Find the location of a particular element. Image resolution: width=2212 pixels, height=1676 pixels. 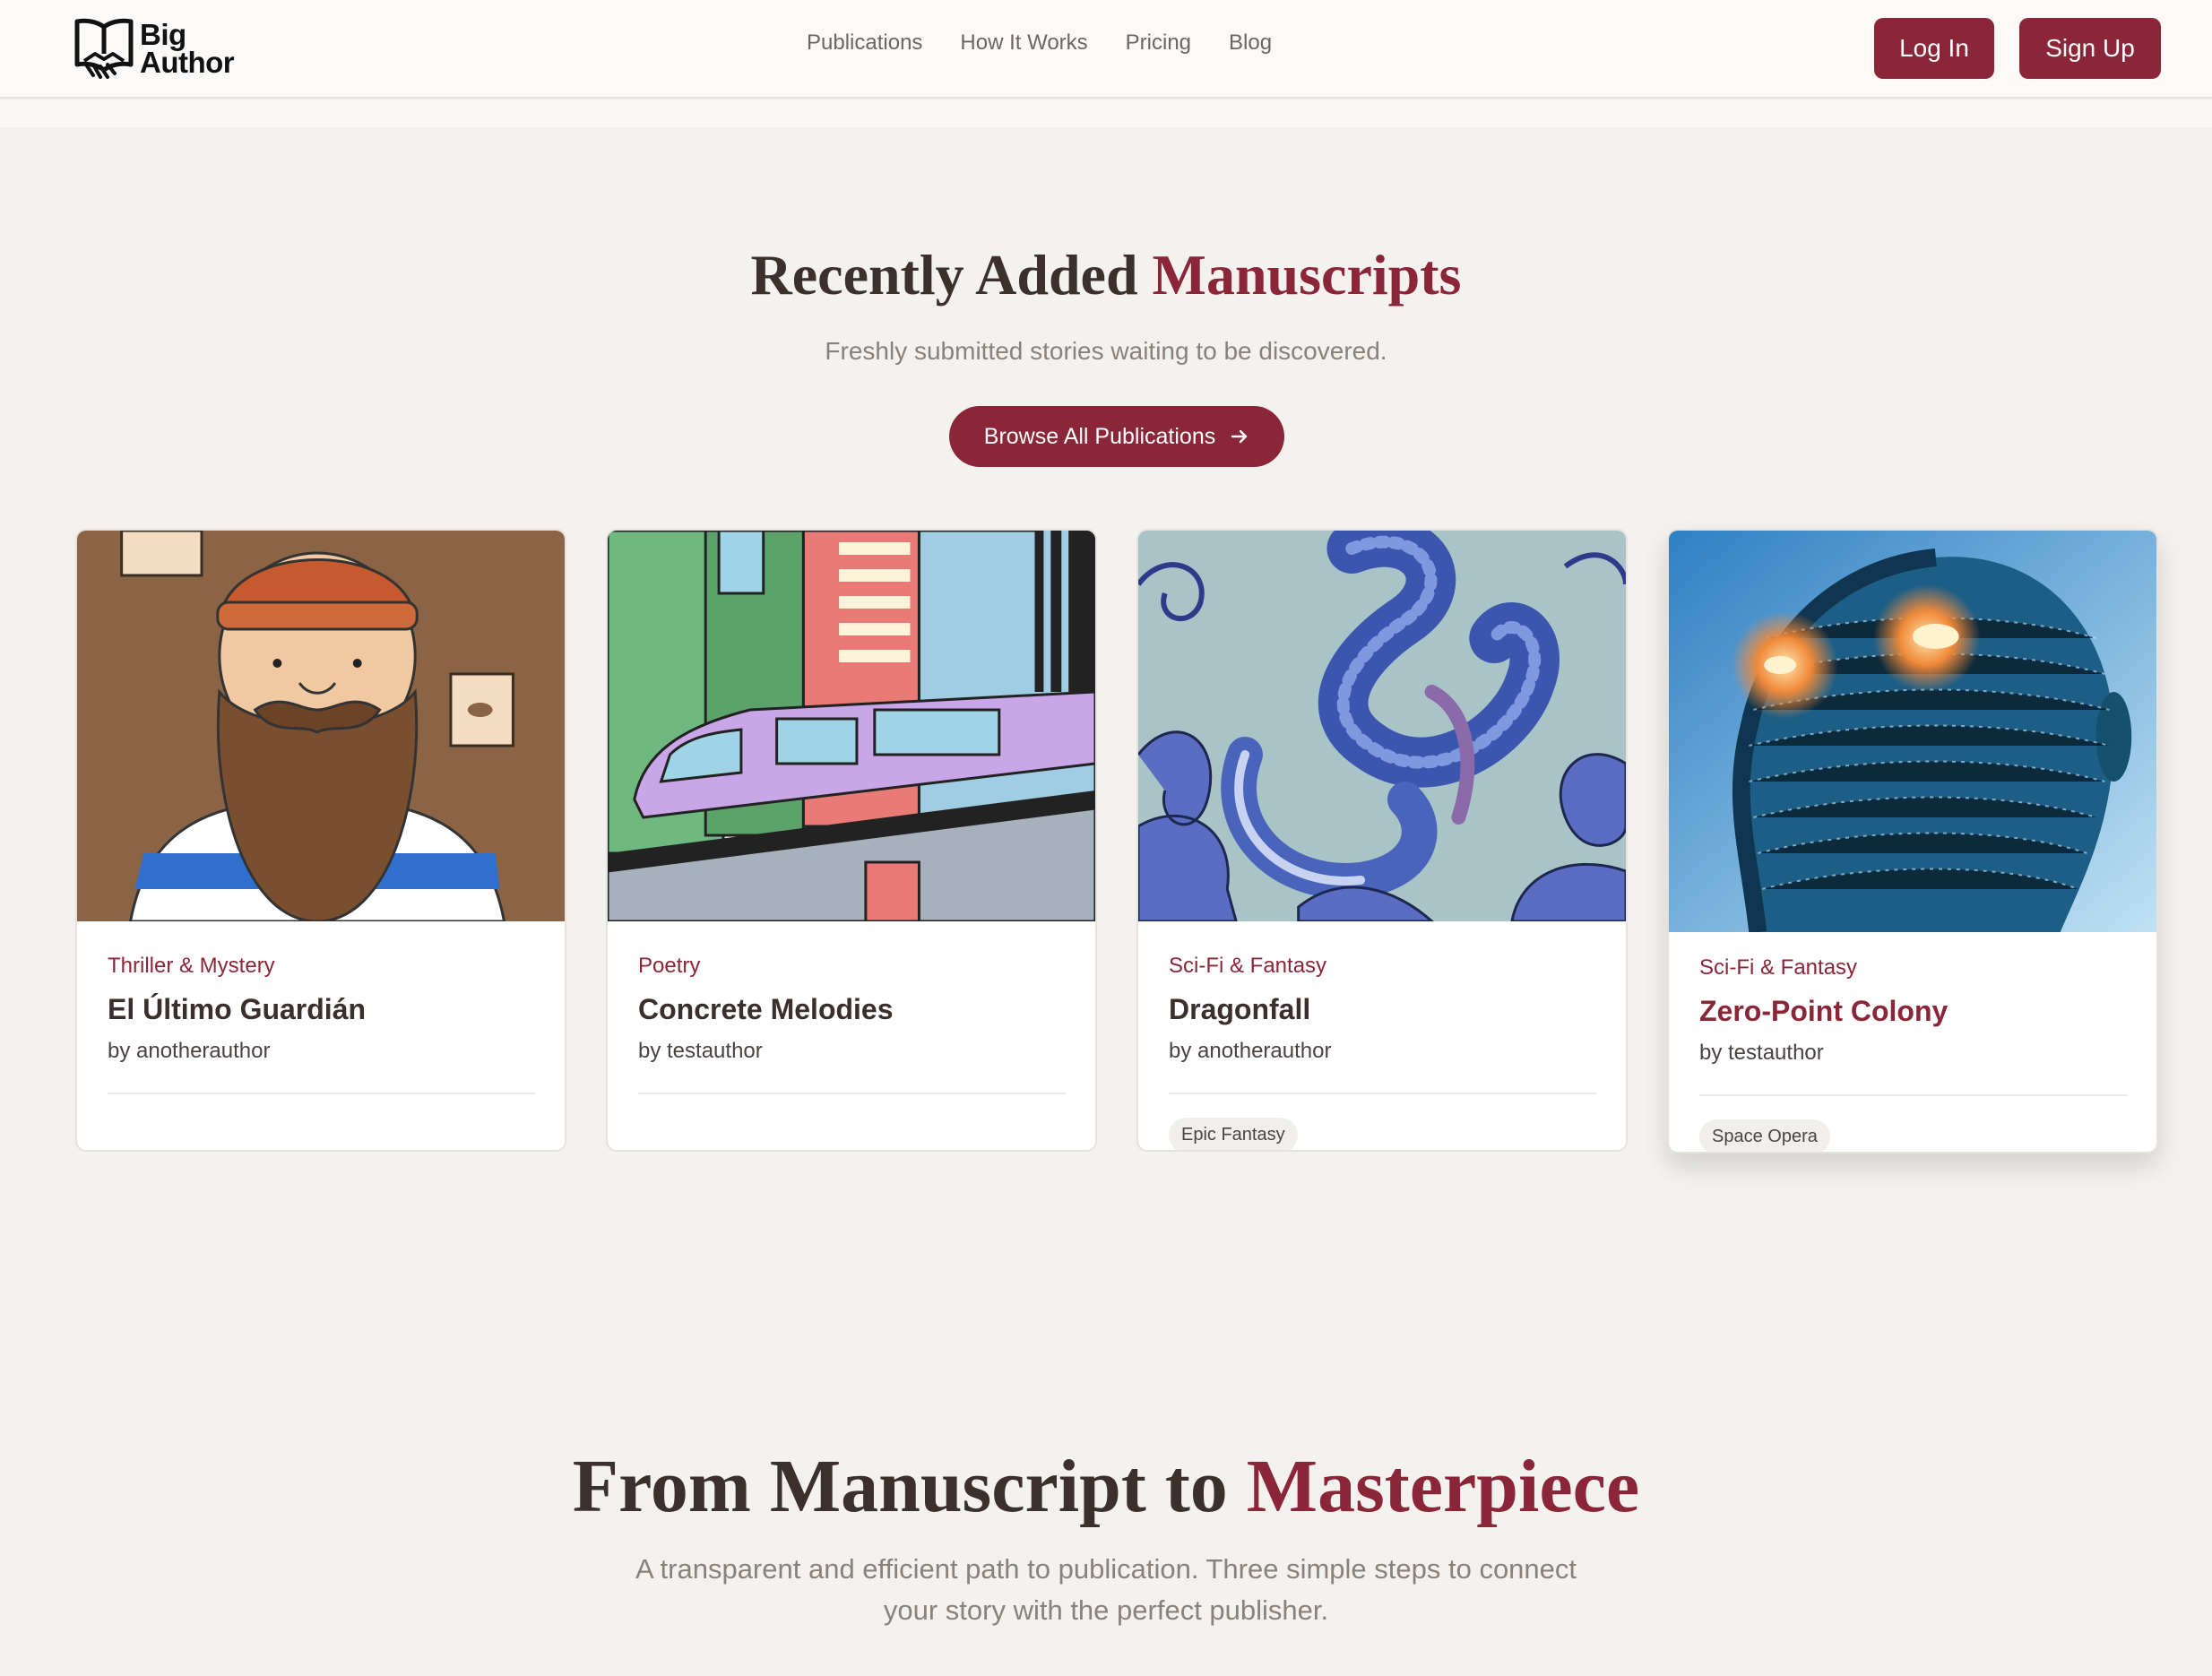

genre-tag: Space Opera is located at coordinates (1765, 1135).